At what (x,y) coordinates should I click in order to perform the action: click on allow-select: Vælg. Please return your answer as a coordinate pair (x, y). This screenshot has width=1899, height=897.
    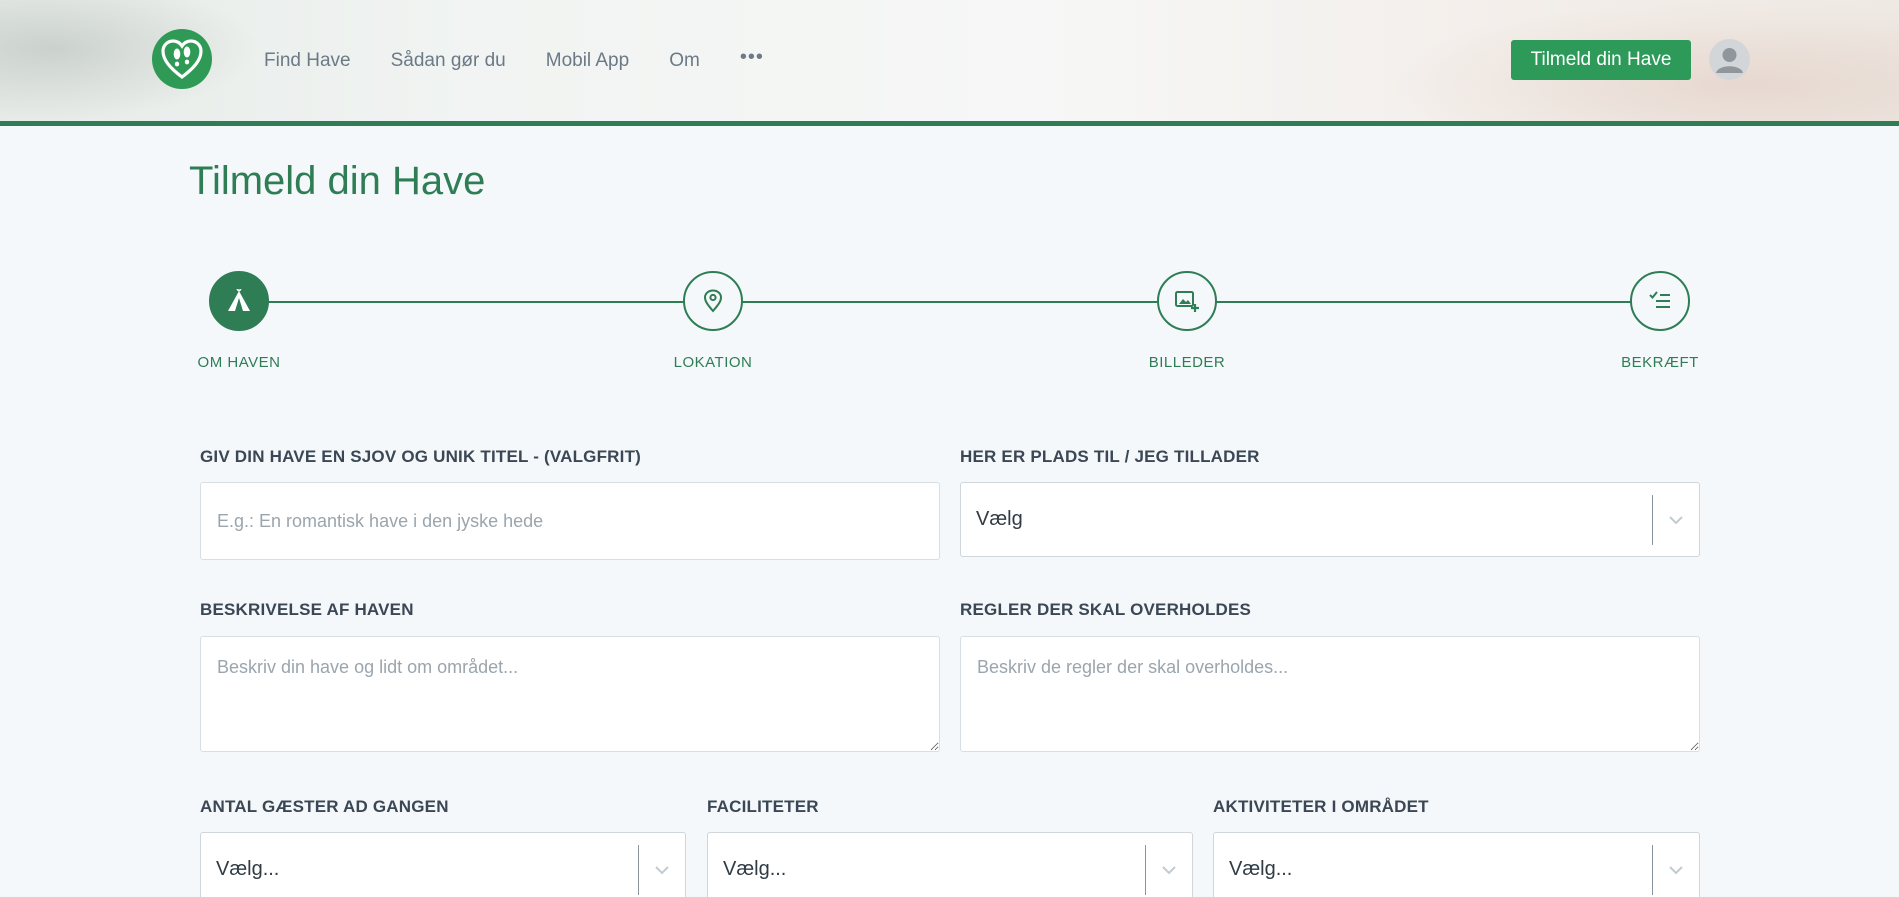
    Looking at the image, I should click on (1330, 519).